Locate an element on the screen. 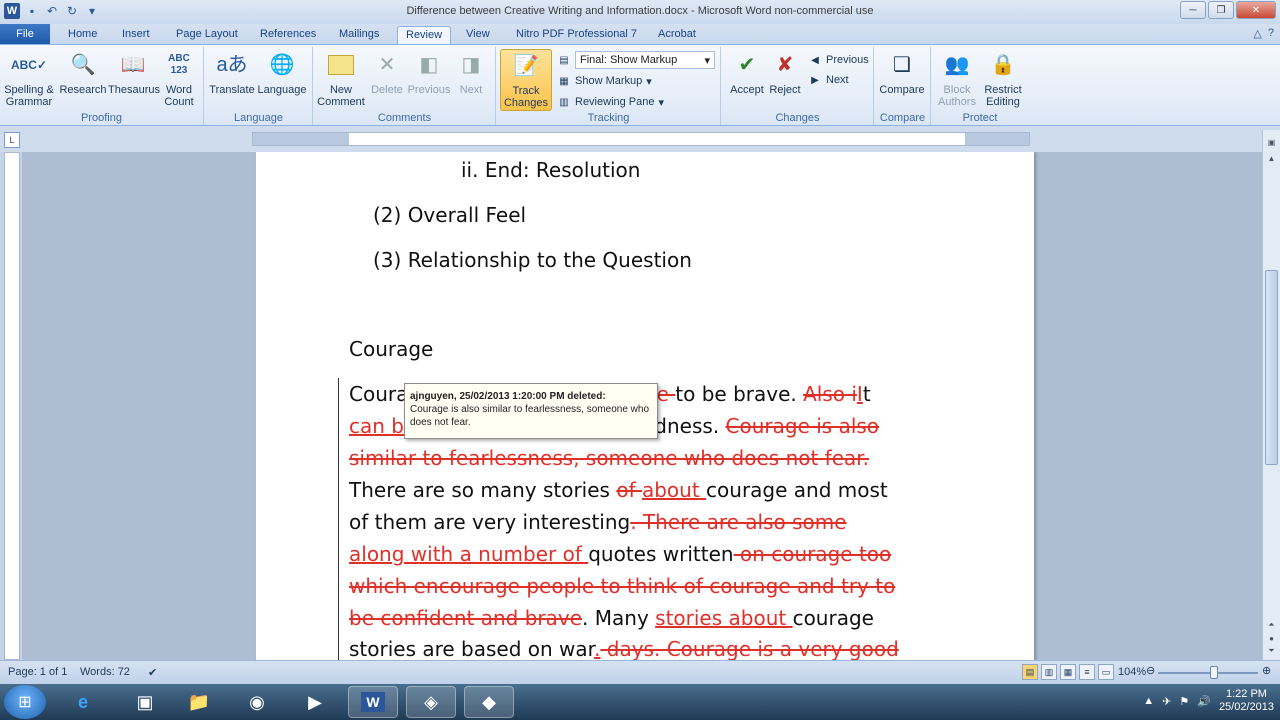 This screenshot has width=1280, height=720. tab-review: Review is located at coordinates (424, 35).